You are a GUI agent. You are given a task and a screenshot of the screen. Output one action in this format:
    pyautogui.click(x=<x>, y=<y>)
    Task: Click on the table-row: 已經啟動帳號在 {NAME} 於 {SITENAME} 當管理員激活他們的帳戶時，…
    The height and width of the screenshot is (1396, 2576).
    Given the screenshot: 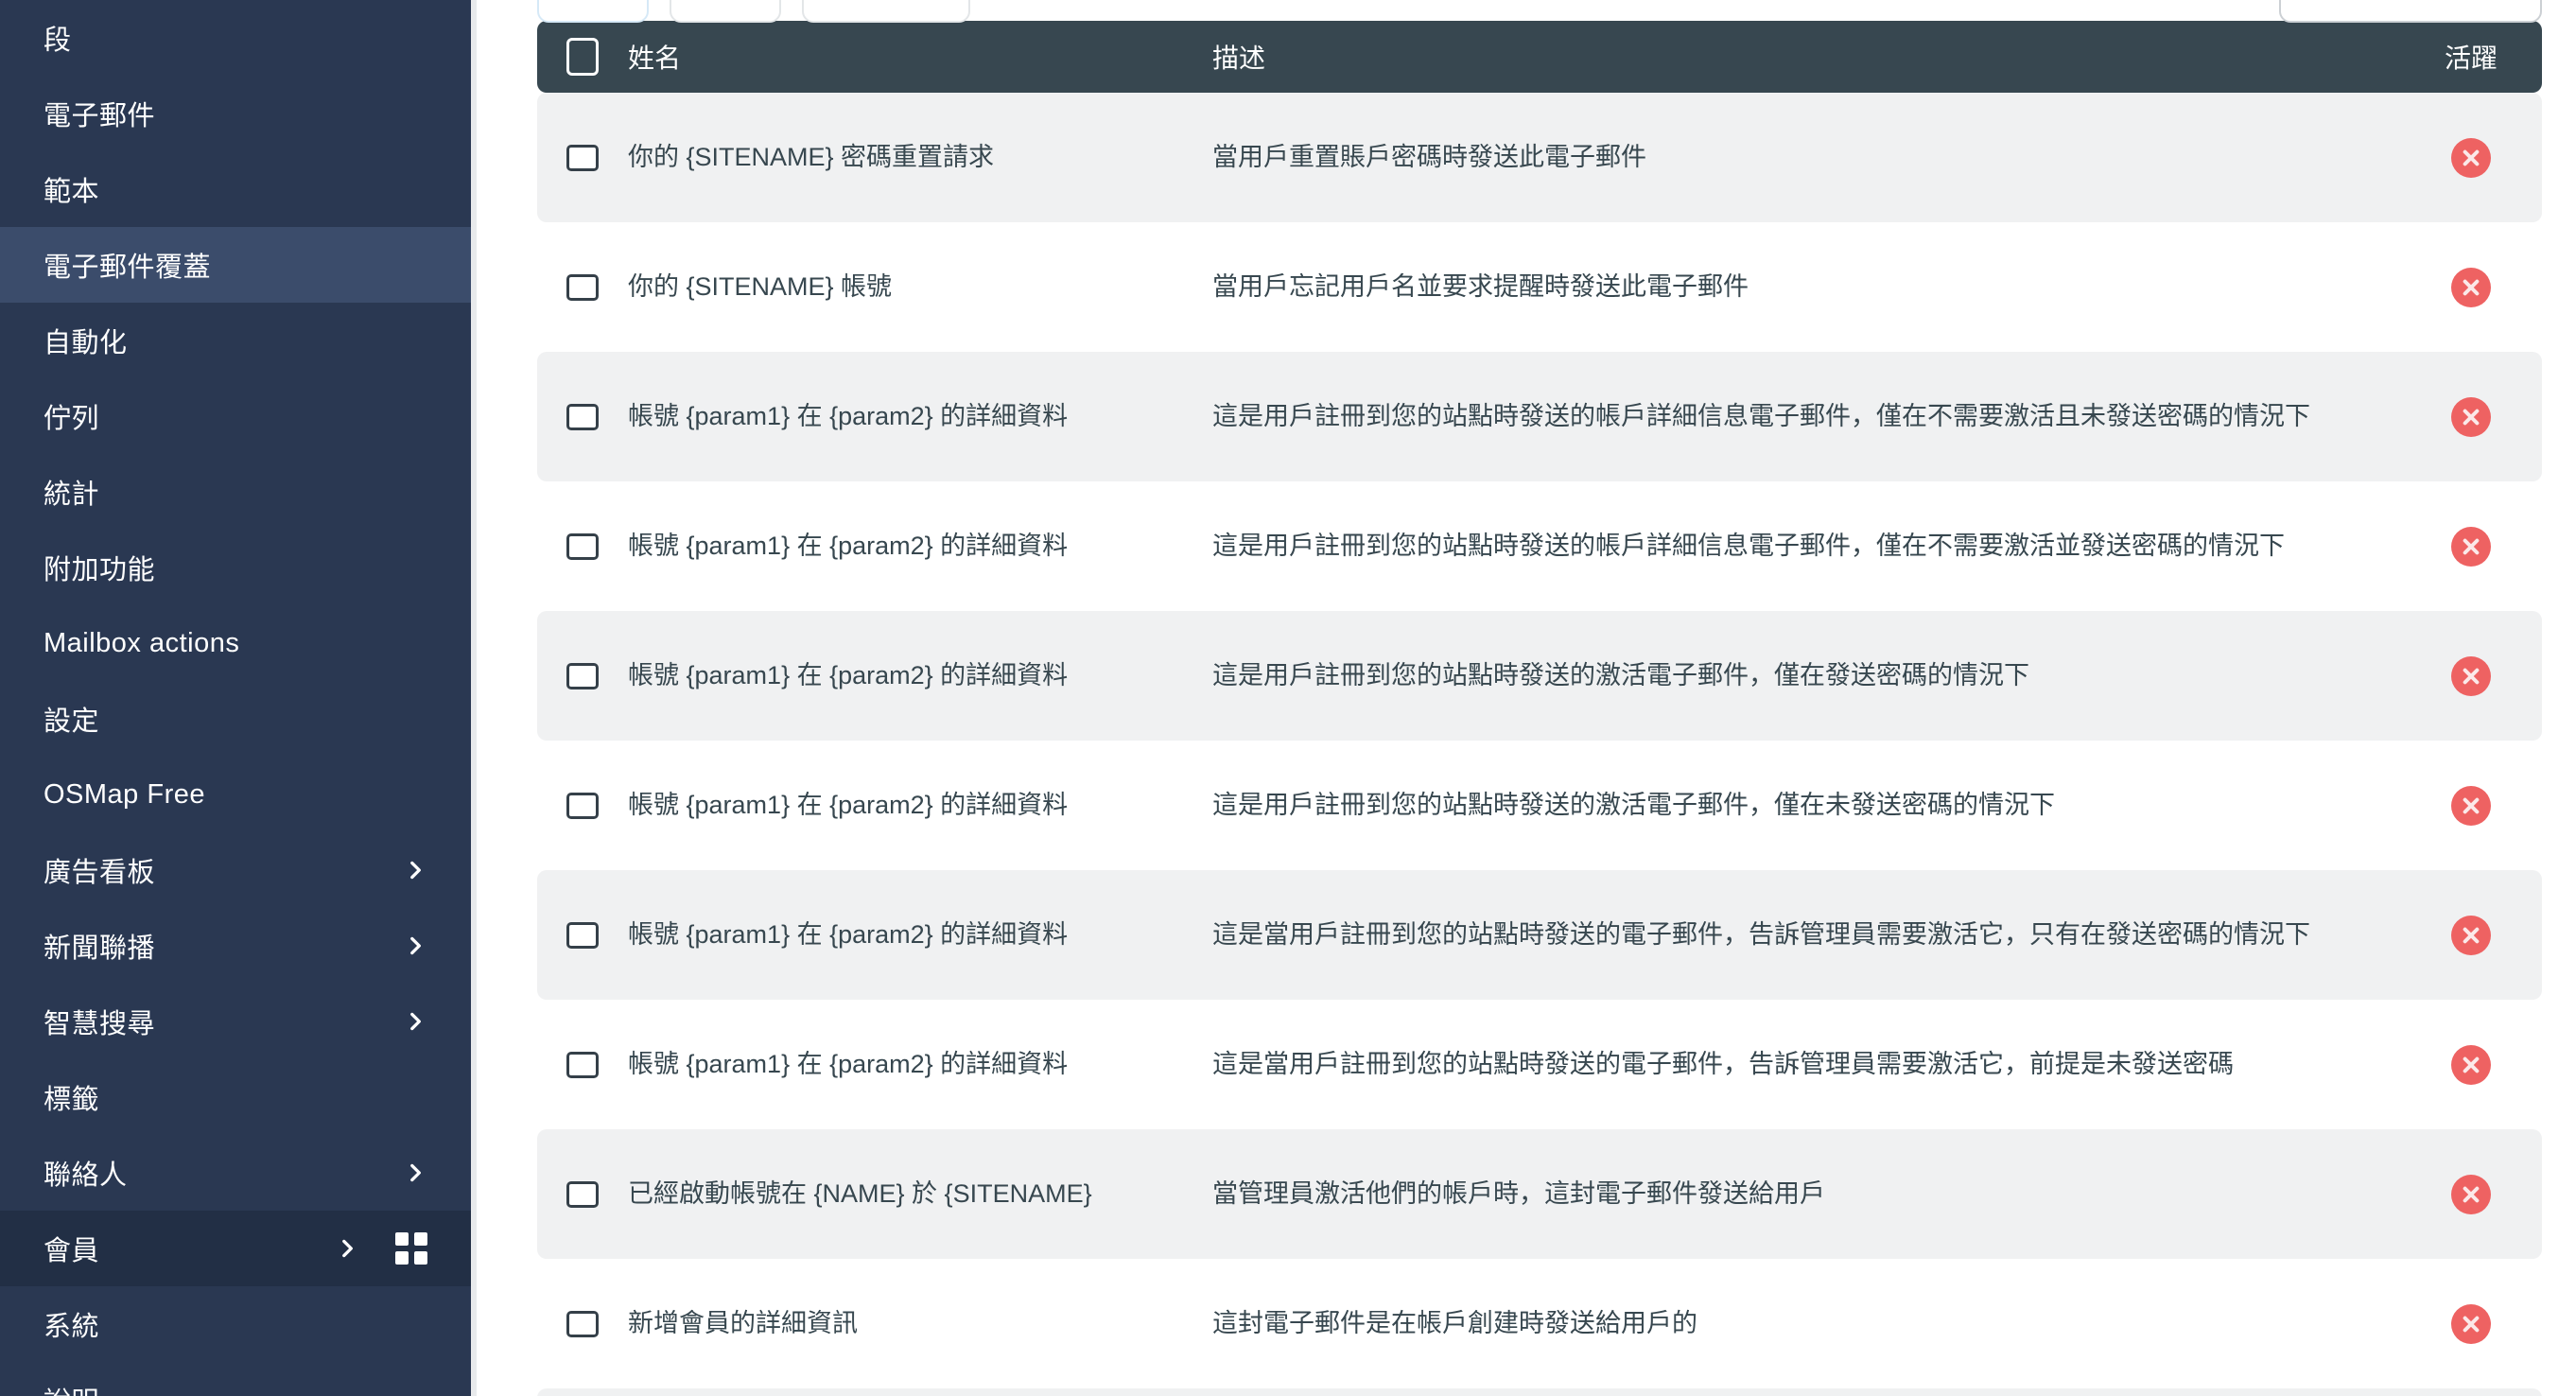 What is the action you would take?
    pyautogui.click(x=1539, y=1194)
    